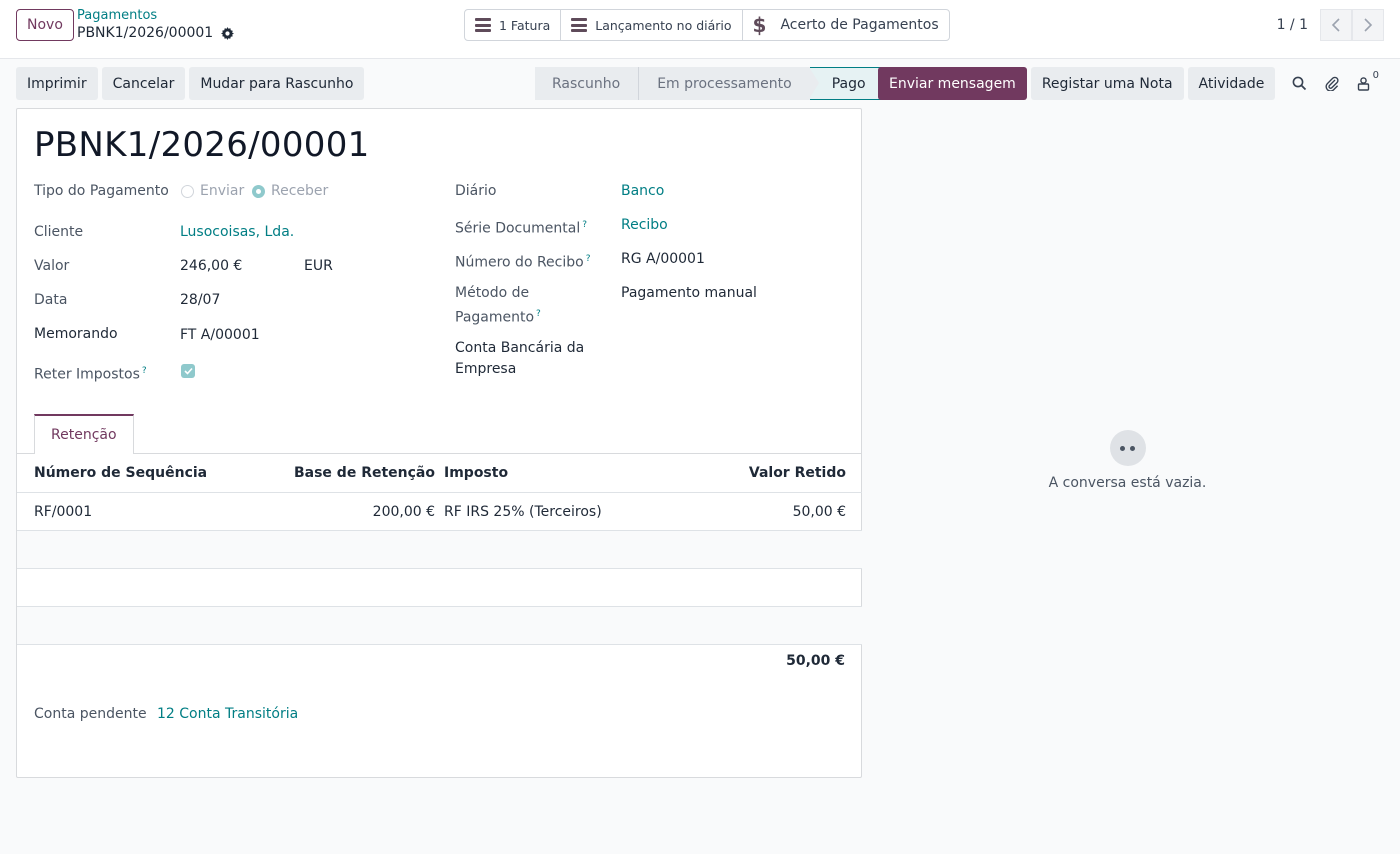 The height and width of the screenshot is (854, 1400). I want to click on date-field: 28/07, so click(200, 300).